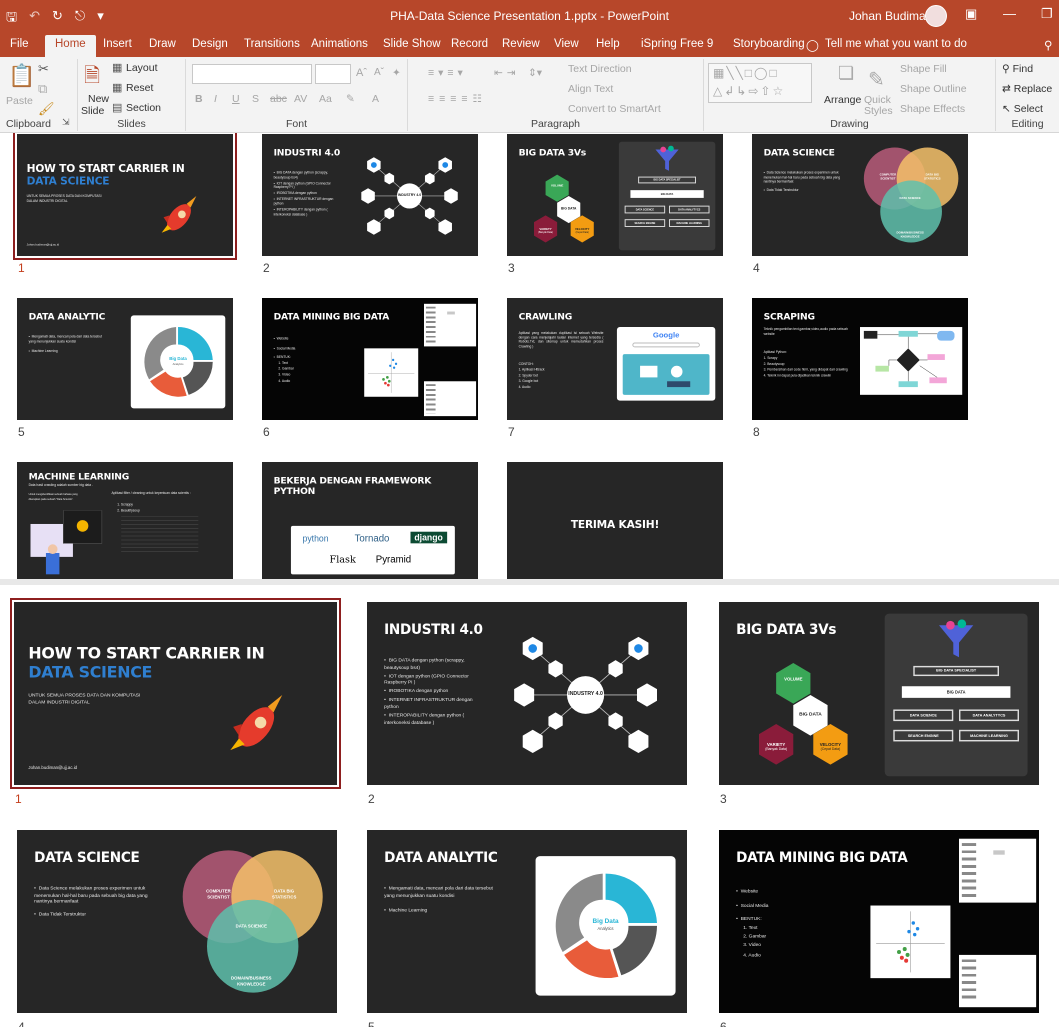  Describe the element at coordinates (557, 185) in the screenshot. I see `hex-label: VOLUME` at that location.